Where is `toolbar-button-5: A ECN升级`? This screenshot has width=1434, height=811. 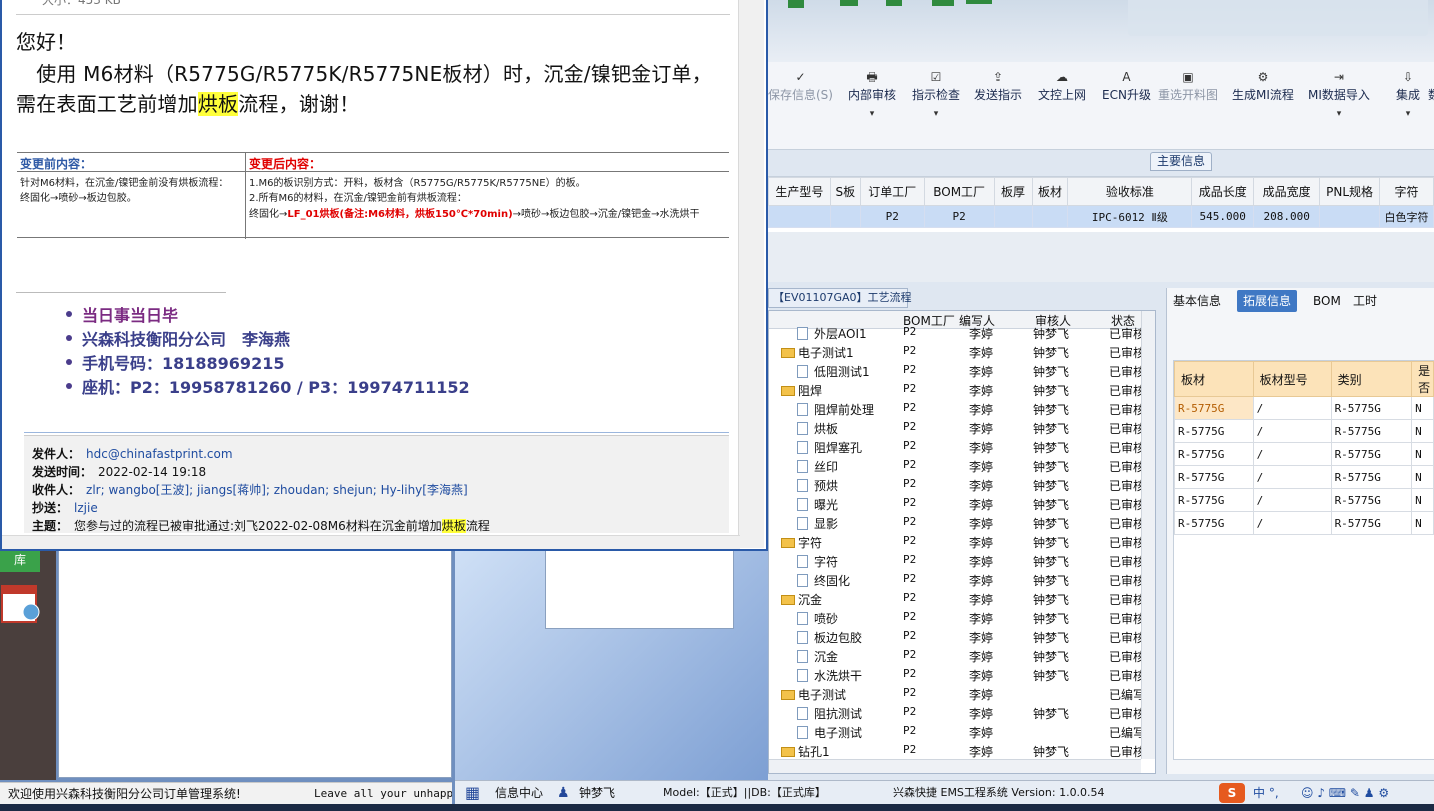 toolbar-button-5: A ECN升级 is located at coordinates (1126, 103).